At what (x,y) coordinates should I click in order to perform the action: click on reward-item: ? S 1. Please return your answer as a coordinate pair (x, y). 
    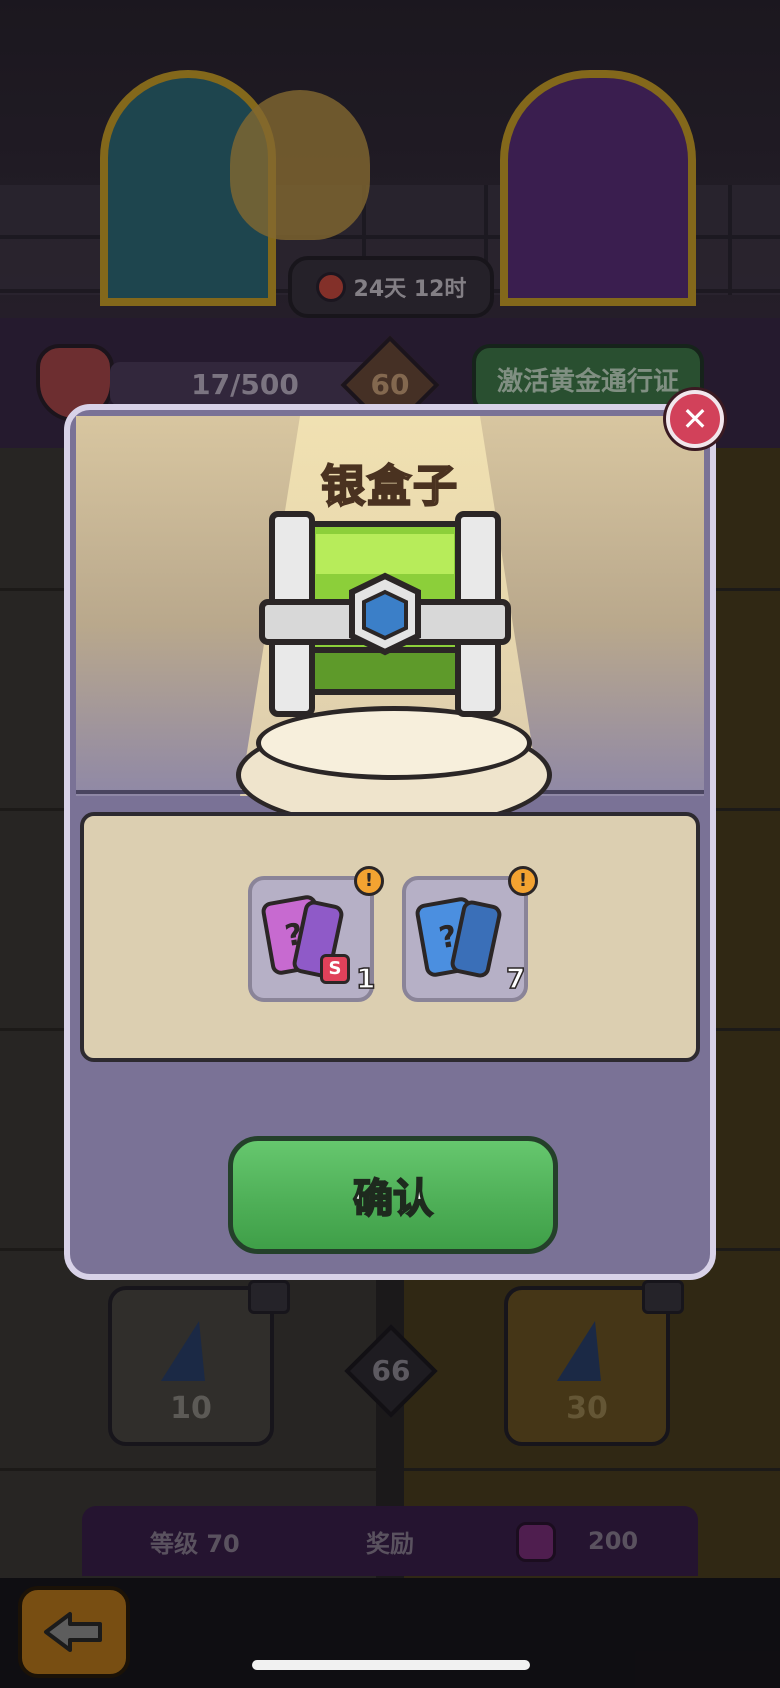
    Looking at the image, I should click on (312, 939).